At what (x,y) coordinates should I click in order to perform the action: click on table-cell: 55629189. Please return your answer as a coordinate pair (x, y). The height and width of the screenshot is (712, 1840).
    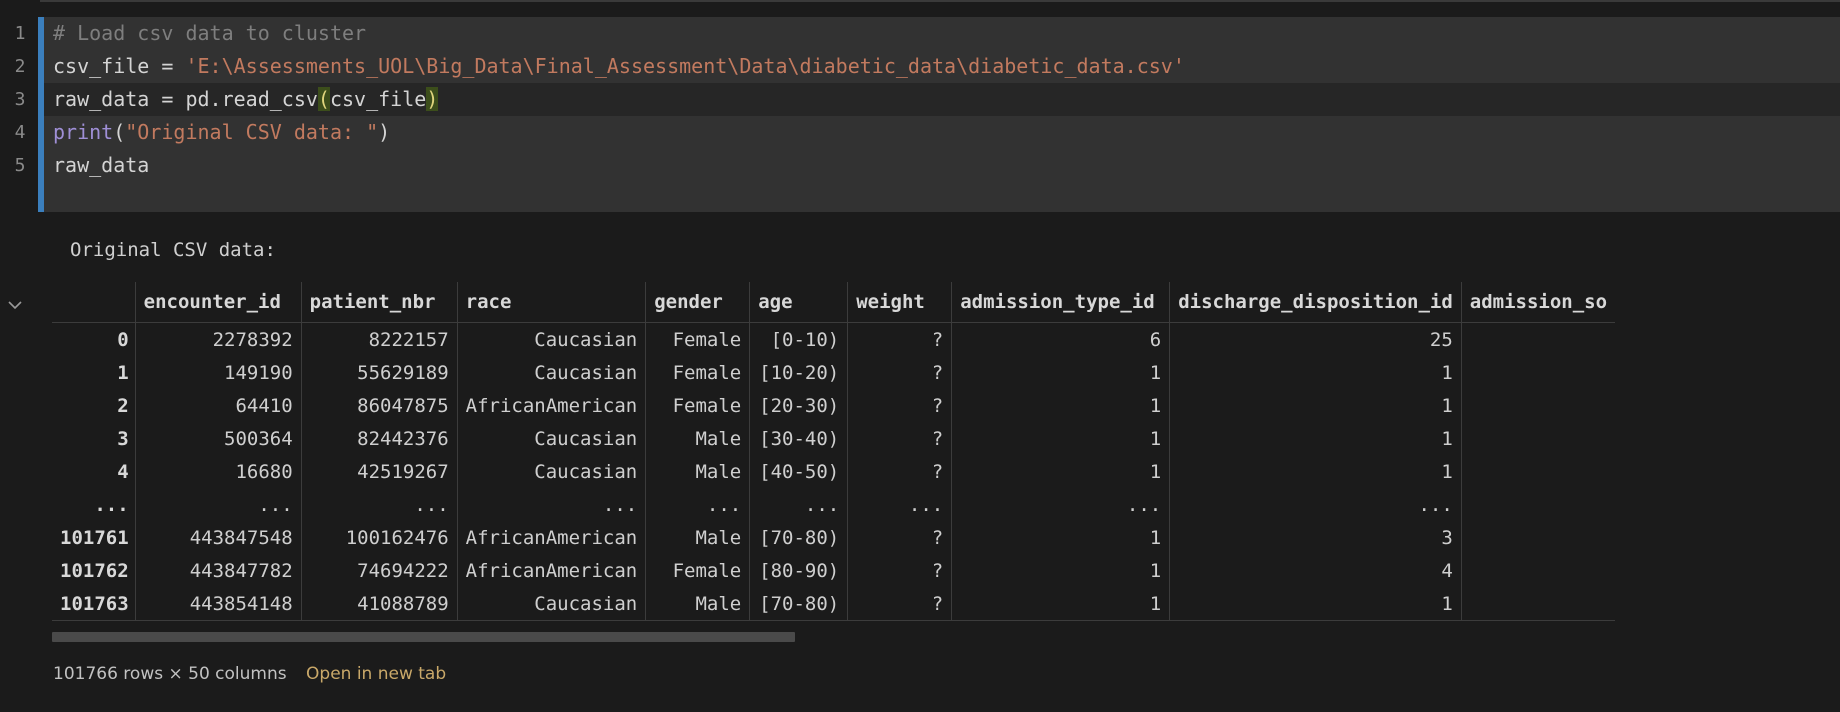
    Looking at the image, I should click on (379, 372).